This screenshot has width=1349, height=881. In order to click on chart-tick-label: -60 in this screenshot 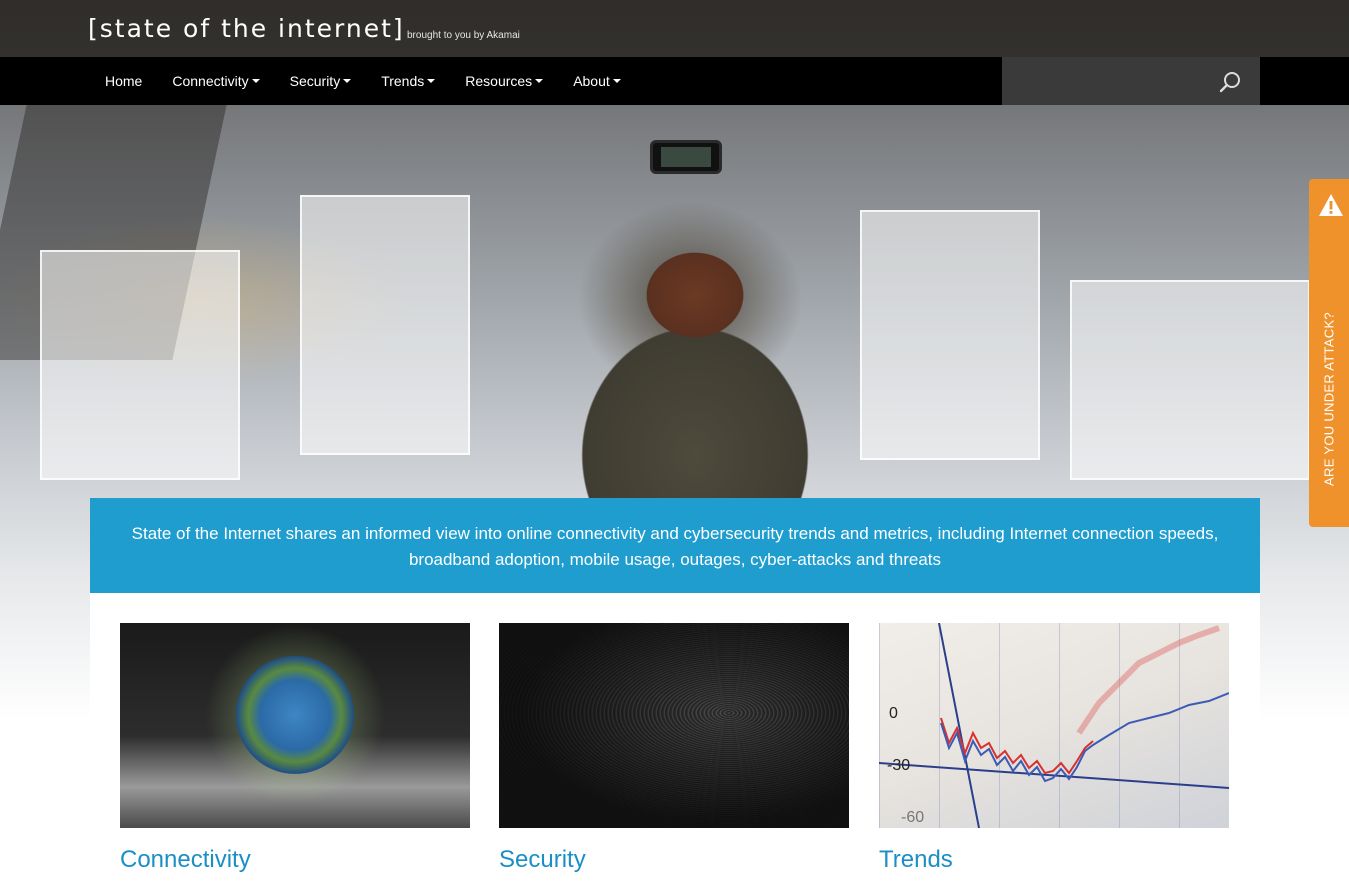, I will do `click(913, 817)`.